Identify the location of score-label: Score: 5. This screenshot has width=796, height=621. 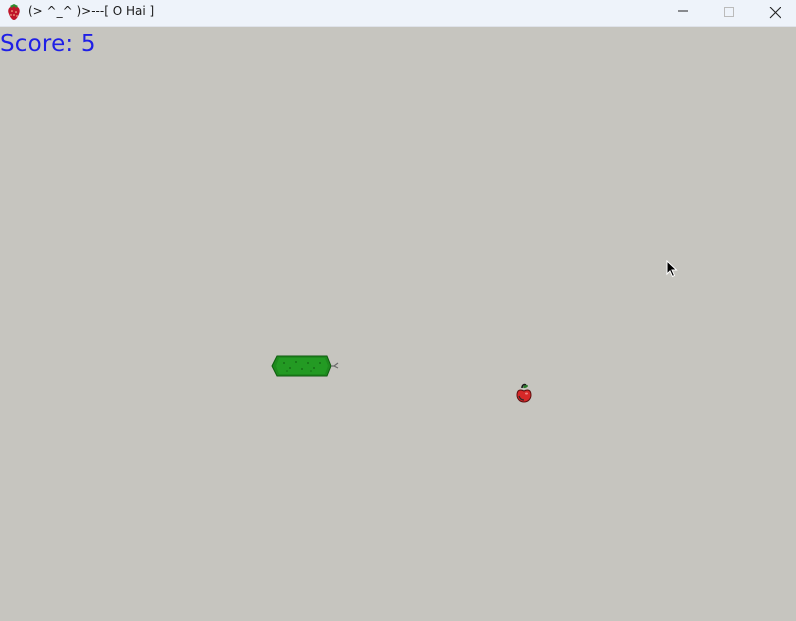
(48, 44).